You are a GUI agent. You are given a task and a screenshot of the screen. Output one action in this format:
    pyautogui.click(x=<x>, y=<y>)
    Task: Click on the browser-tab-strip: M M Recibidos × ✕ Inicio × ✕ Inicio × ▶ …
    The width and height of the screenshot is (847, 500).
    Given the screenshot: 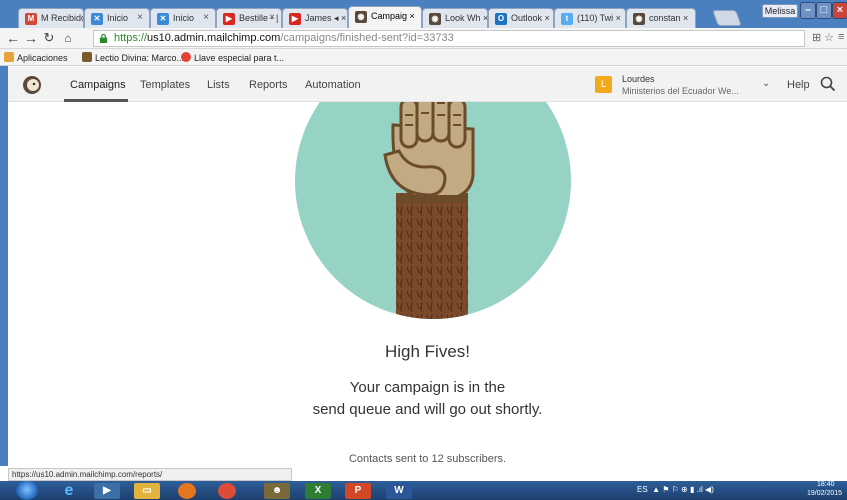 What is the action you would take?
    pyautogui.click(x=423, y=14)
    